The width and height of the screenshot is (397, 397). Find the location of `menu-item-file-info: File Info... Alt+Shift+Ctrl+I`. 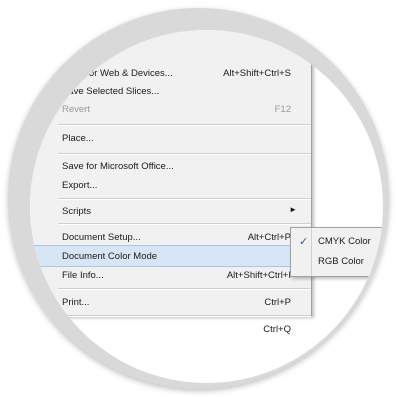

menu-item-file-info: File Info... Alt+Shift+Ctrl+I is located at coordinates (170, 276).